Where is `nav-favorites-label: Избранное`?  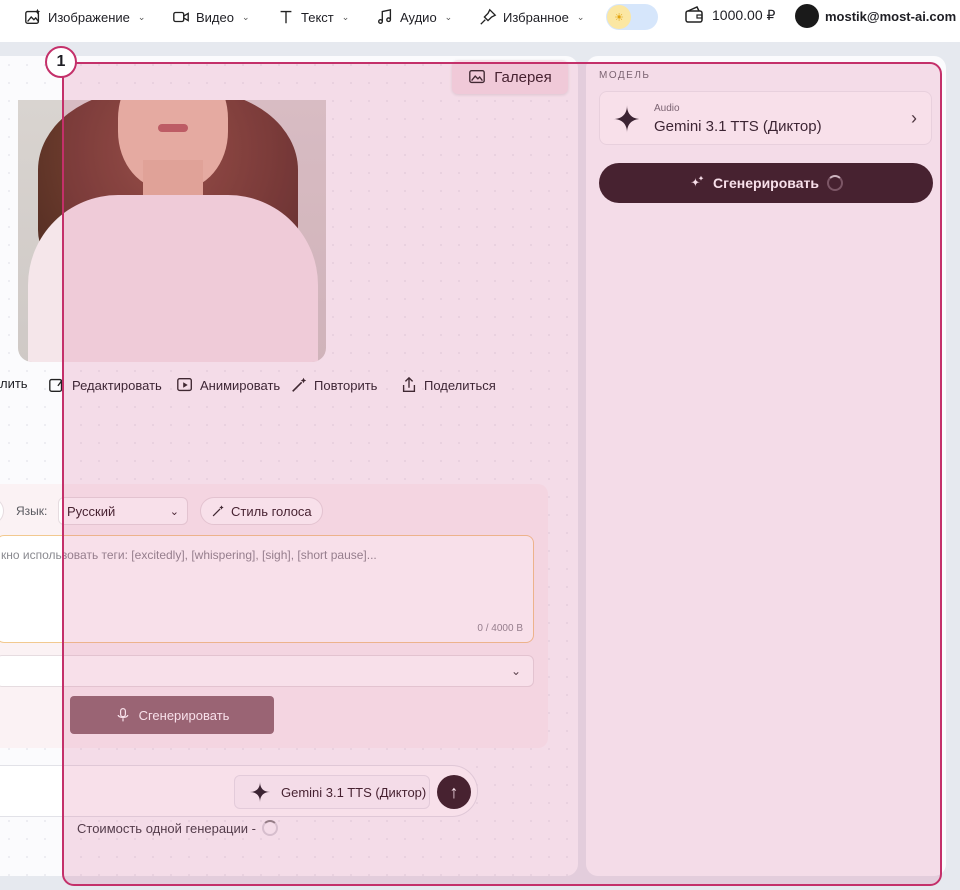 nav-favorites-label: Избранное is located at coordinates (536, 17).